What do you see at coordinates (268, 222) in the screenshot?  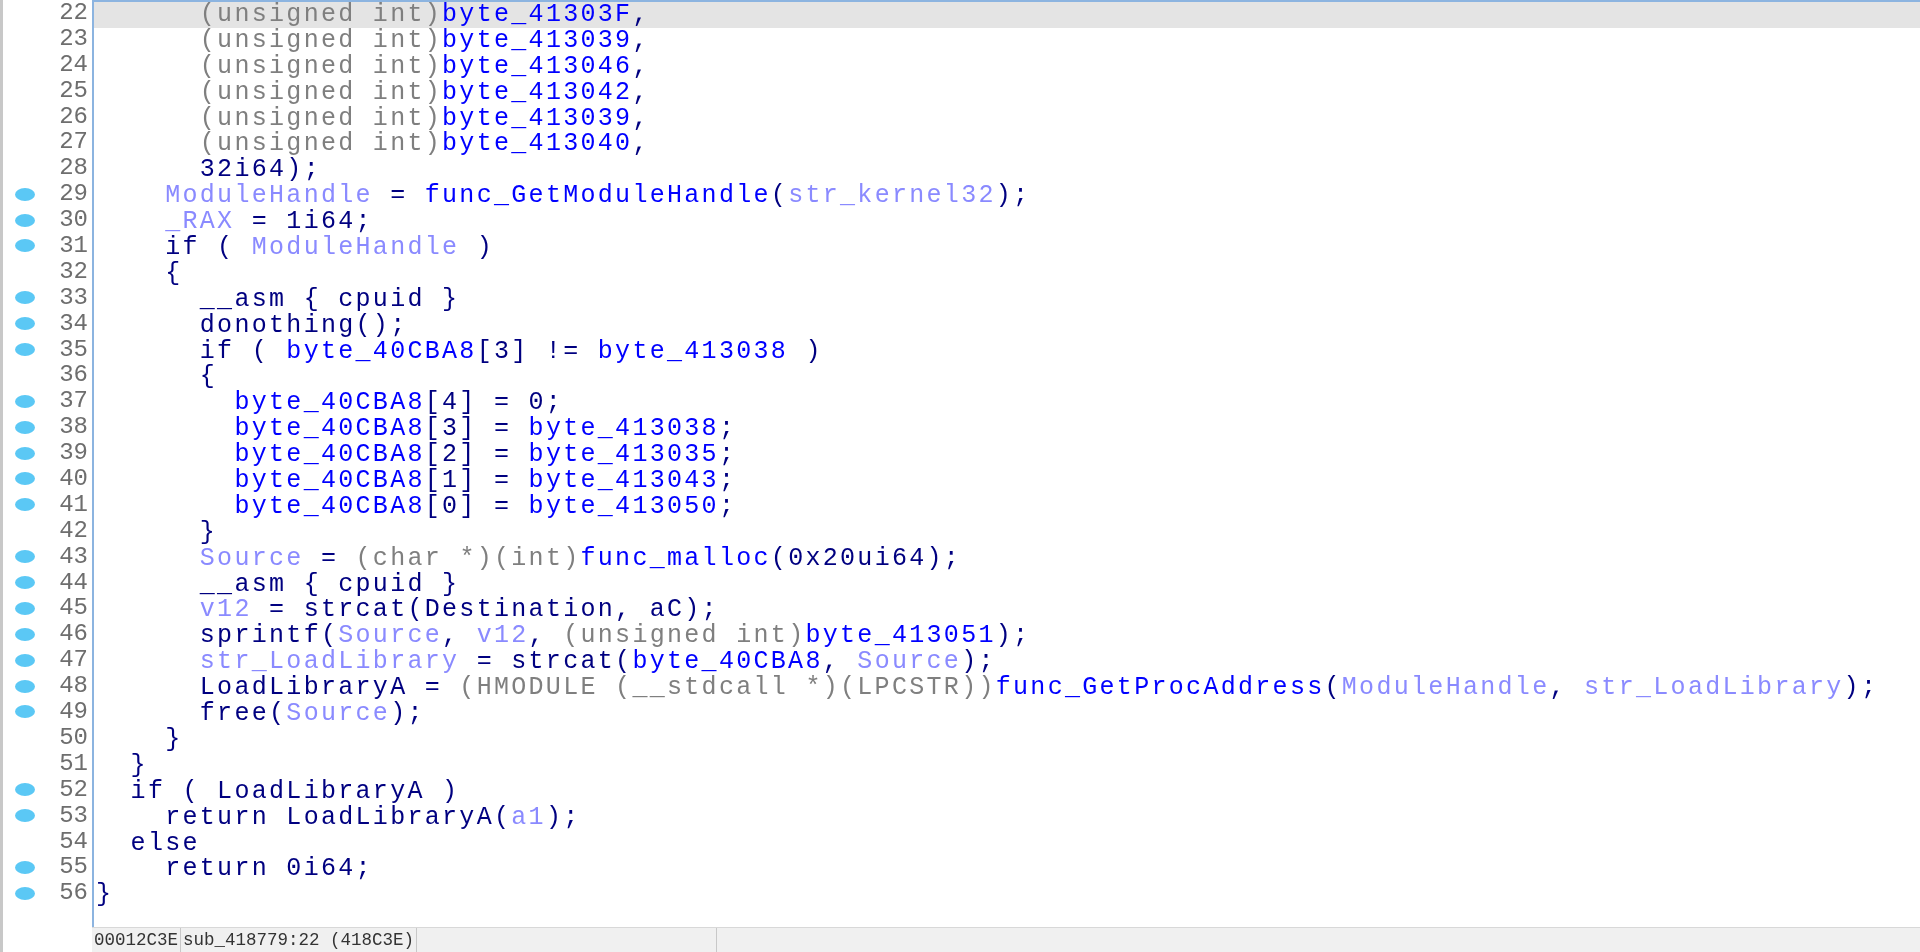 I see `code-line: _RAX = 1i64;` at bounding box center [268, 222].